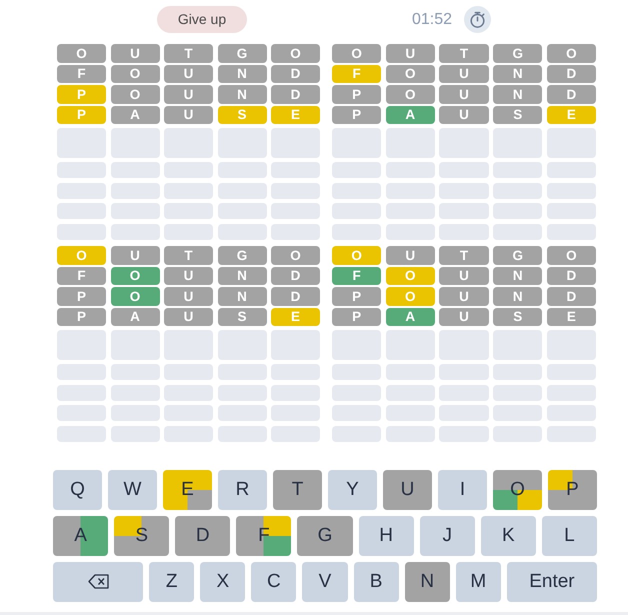 This screenshot has width=628, height=615. I want to click on keyboard-key: P, so click(572, 490).